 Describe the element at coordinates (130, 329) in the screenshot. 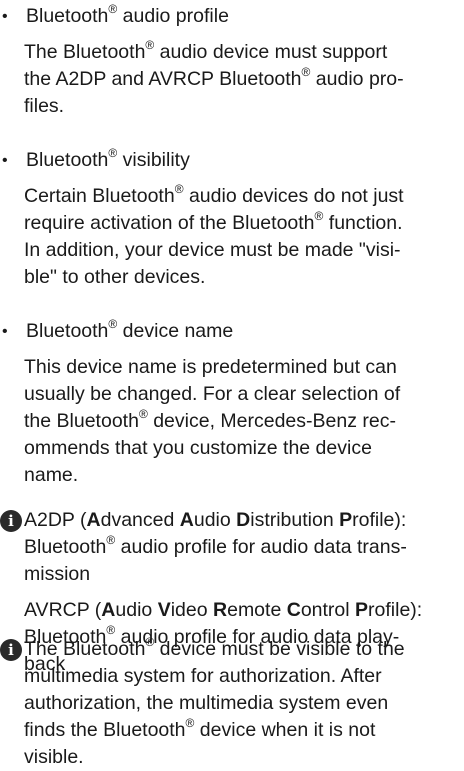

I see `bullet-title: Bluetooth® device name` at that location.